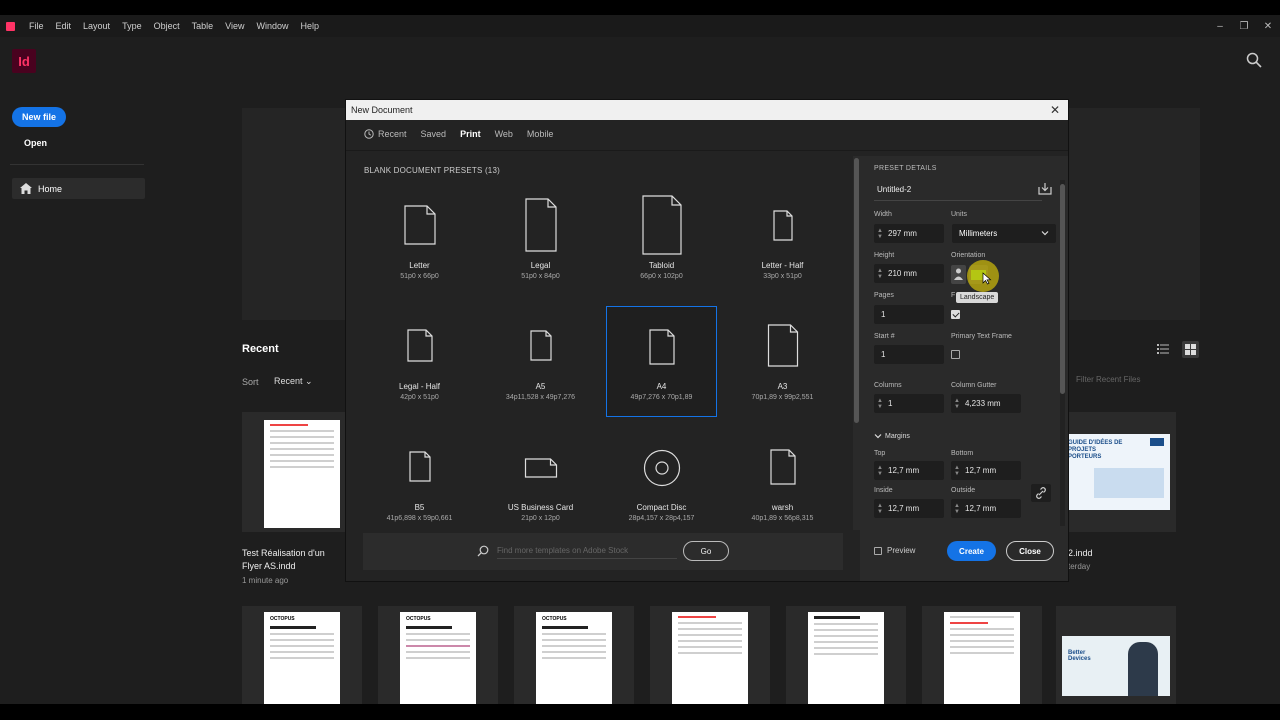  I want to click on preset-compact-disc: Compact Disc 28p4,157 x 28p4,157, so click(661, 482).